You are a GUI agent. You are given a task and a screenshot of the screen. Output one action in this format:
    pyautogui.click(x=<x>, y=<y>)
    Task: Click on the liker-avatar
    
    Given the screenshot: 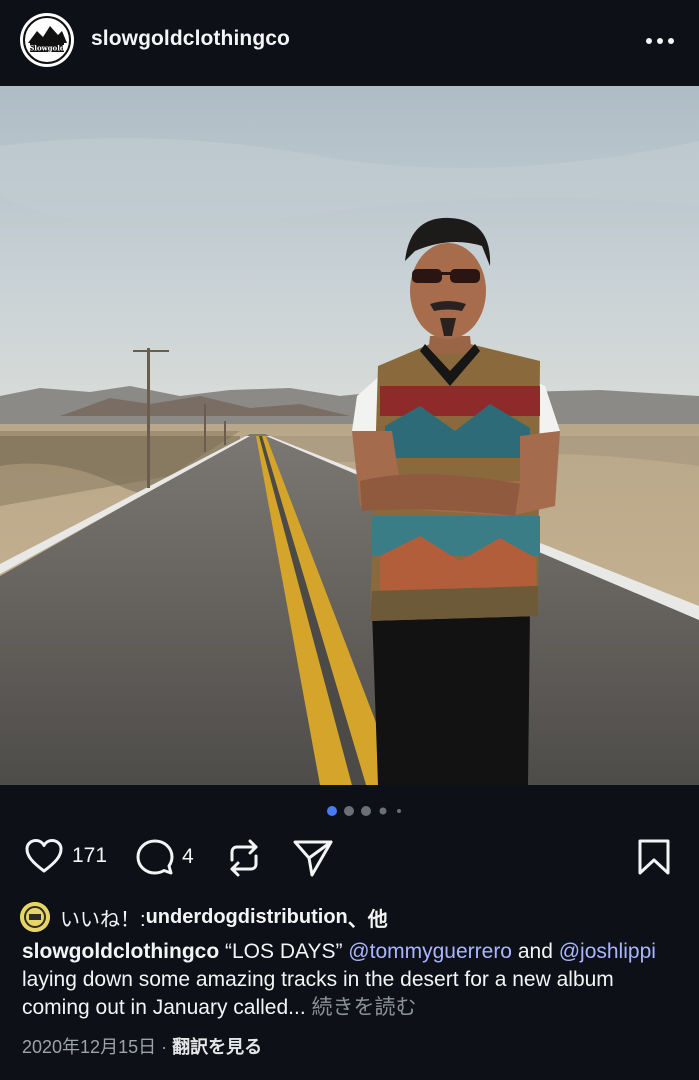 What is the action you would take?
    pyautogui.click(x=35, y=917)
    